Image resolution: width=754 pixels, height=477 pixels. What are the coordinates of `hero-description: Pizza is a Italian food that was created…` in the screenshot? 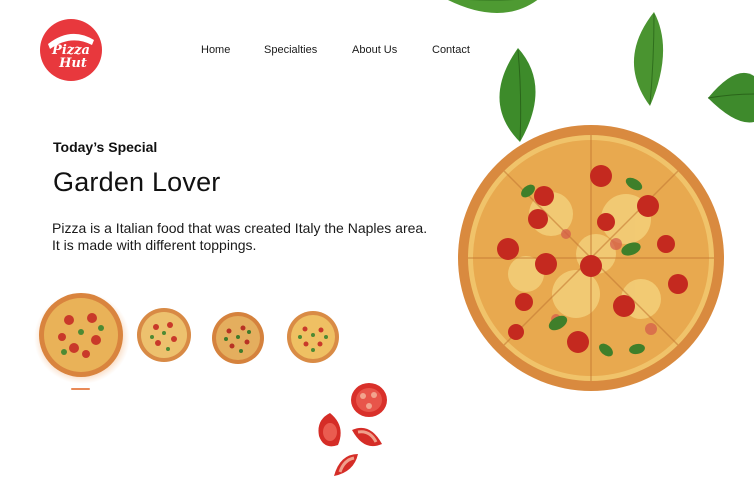 It's located at (240, 236).